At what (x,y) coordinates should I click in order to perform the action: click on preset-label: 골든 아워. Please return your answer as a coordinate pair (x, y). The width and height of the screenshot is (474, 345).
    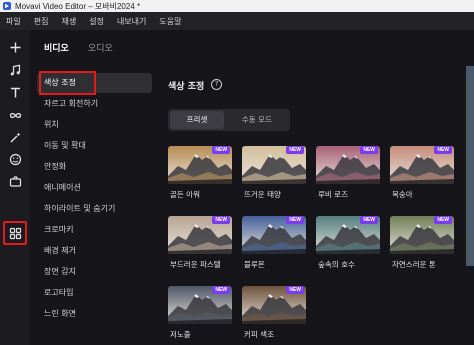
    Looking at the image, I should click on (185, 194).